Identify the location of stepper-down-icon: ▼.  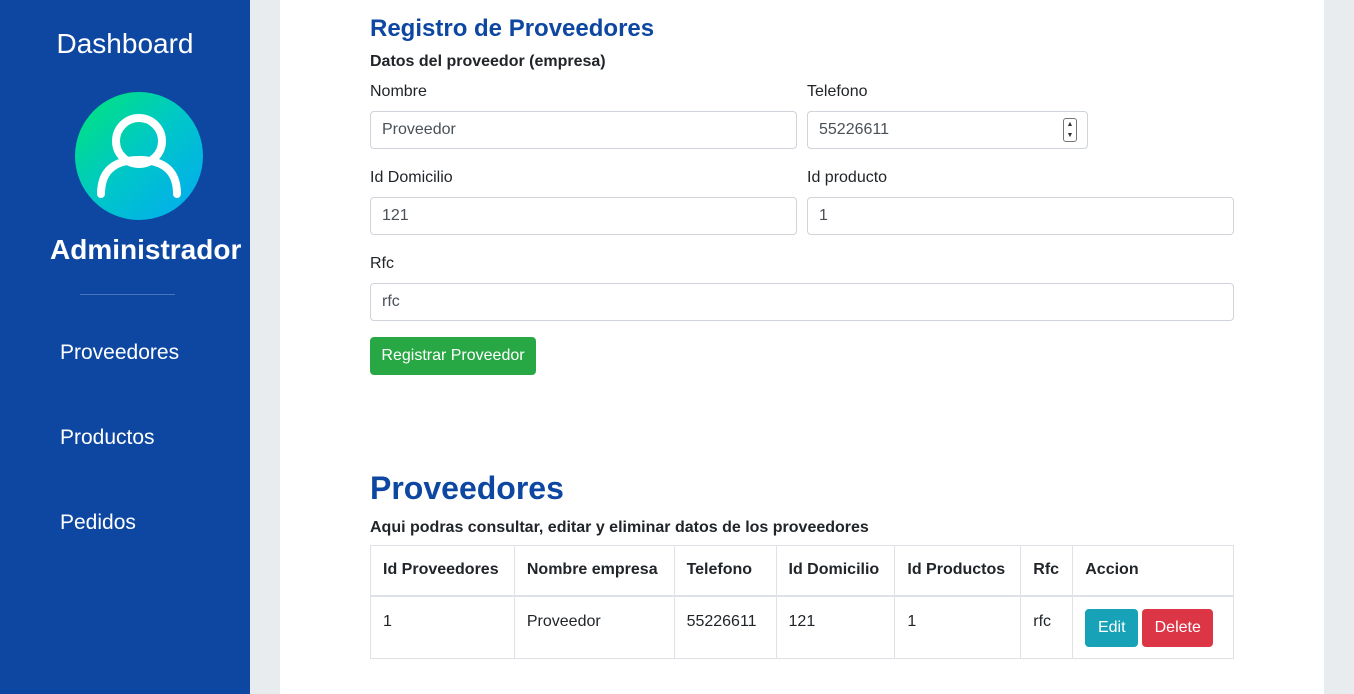
(1070, 135).